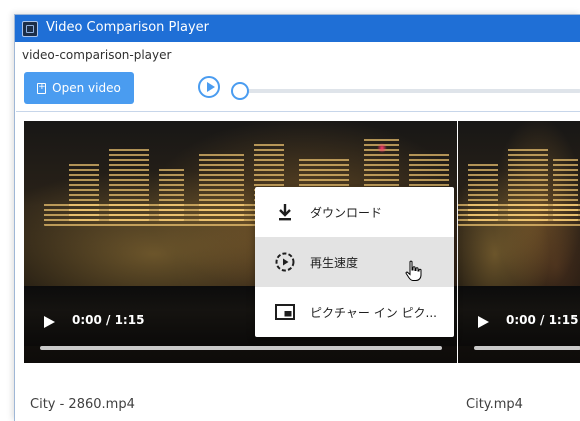  Describe the element at coordinates (405, 91) in the screenshot. I see `seek-slider-track` at that location.